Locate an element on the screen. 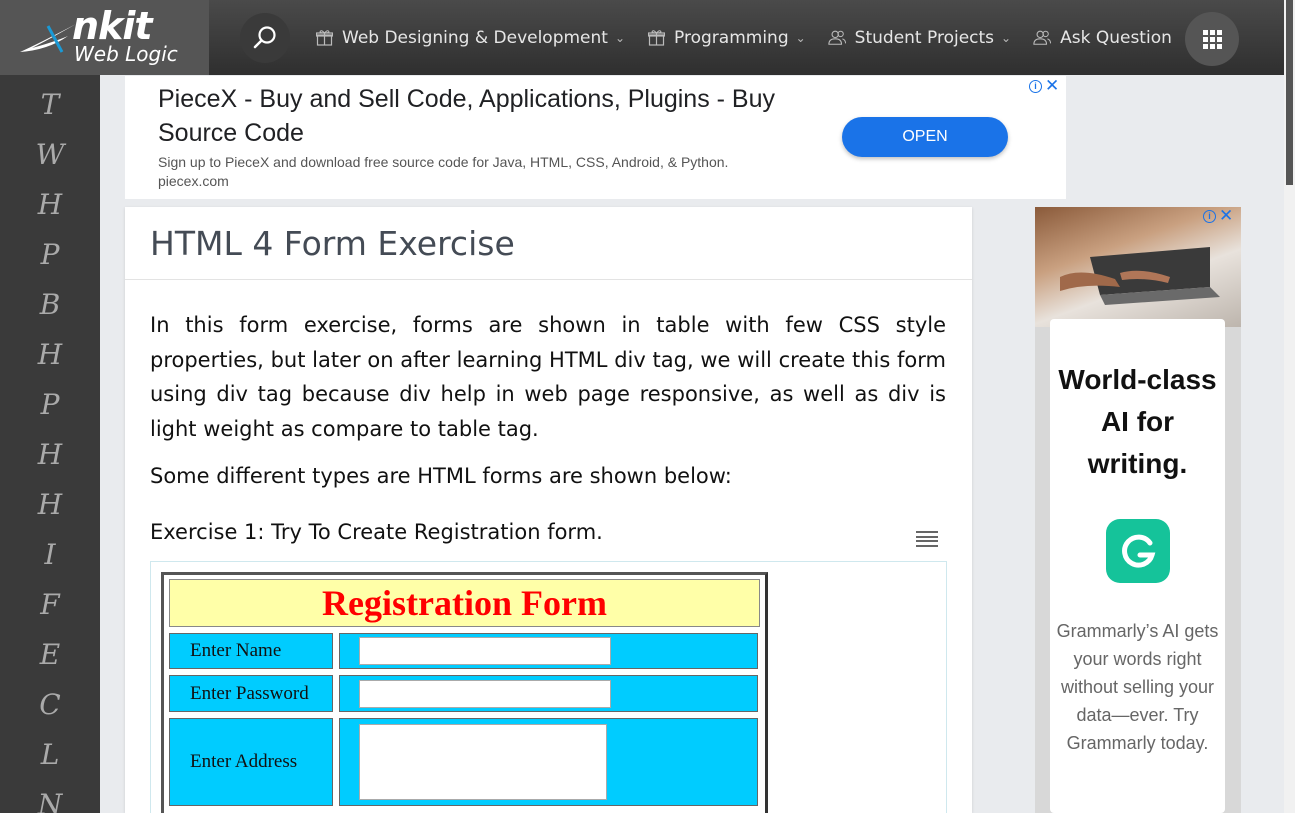  name-cell is located at coordinates (548, 651).